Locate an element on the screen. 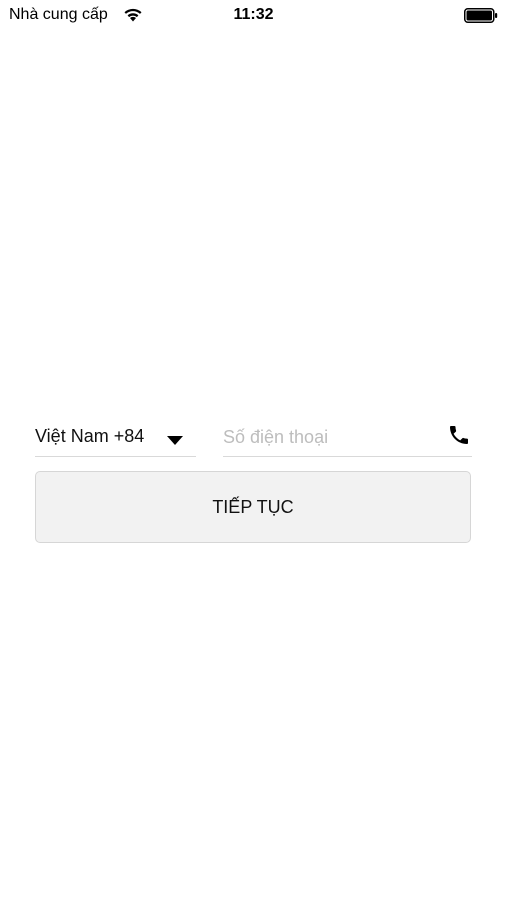 This screenshot has width=507, height=900. country-code-select: Việt Nam +84 is located at coordinates (115, 437).